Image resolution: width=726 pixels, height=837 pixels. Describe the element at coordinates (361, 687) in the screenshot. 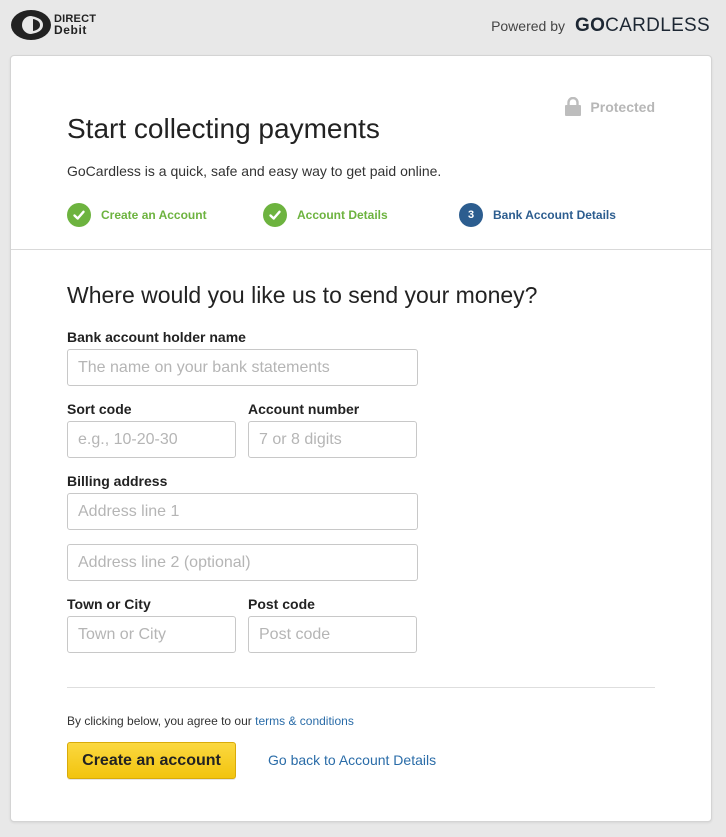

I see `form-divider` at that location.